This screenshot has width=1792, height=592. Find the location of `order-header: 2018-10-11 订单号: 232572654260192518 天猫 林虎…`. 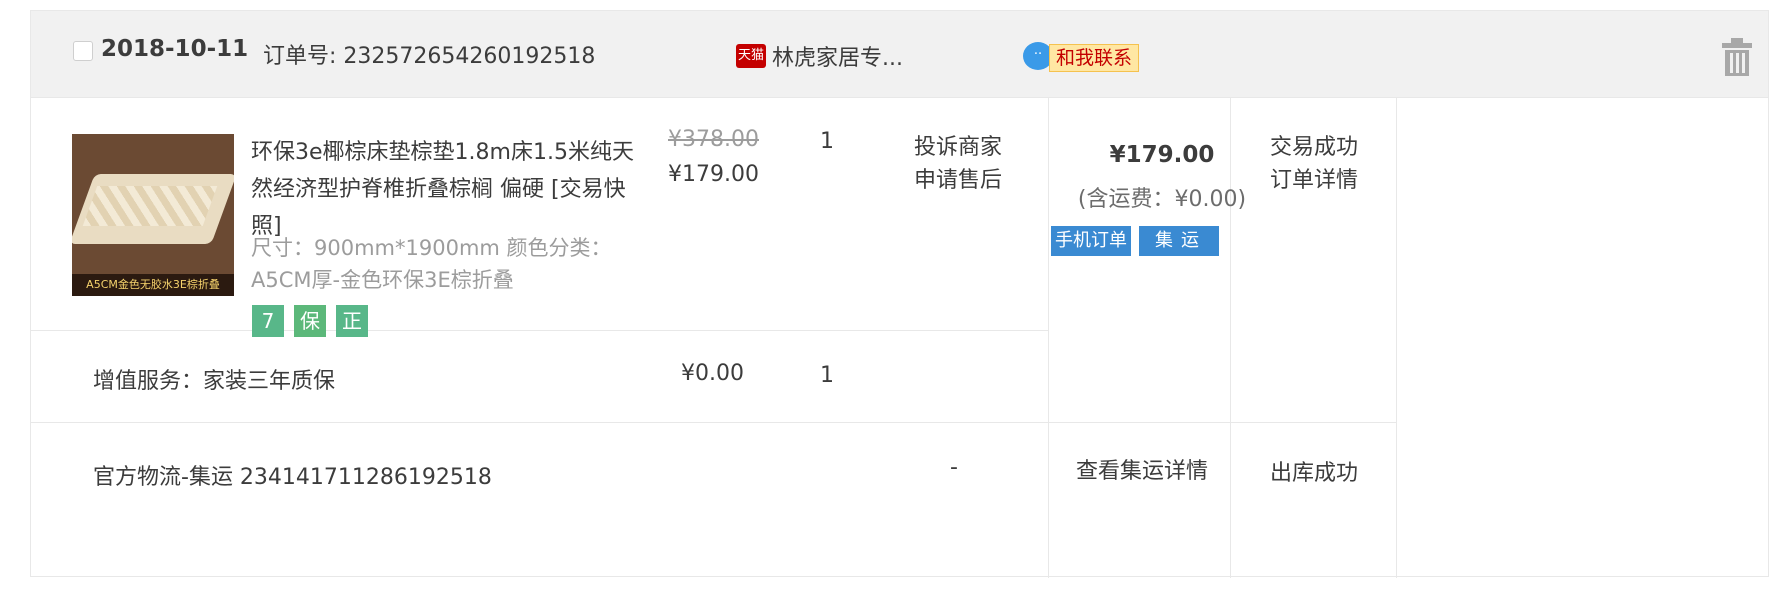

order-header: 2018-10-11 订单号: 232572654260192518 天猫 林虎… is located at coordinates (899, 54).